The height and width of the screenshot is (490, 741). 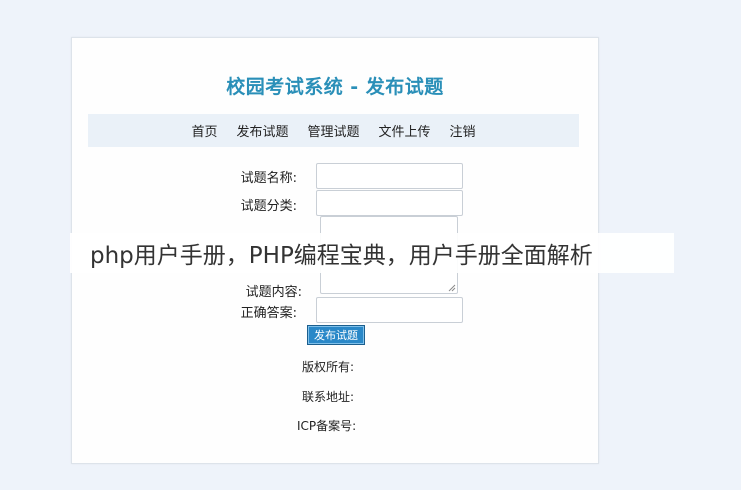 I want to click on contact-address-label: 联系地址:, so click(x=328, y=397).